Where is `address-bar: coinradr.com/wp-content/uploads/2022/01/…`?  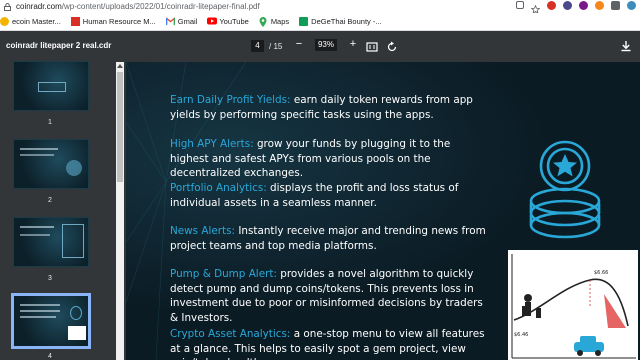
address-bar: coinradr.com/wp-content/uploads/2022/01/… is located at coordinates (320, 7).